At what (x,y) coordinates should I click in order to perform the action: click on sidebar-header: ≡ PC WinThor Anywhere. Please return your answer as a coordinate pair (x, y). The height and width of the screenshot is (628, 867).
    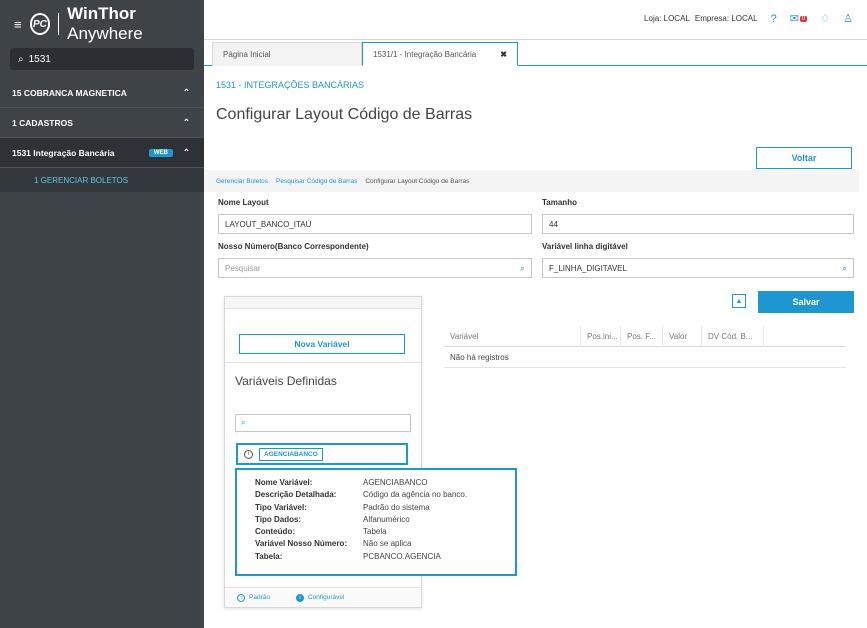
    Looking at the image, I should click on (102, 24).